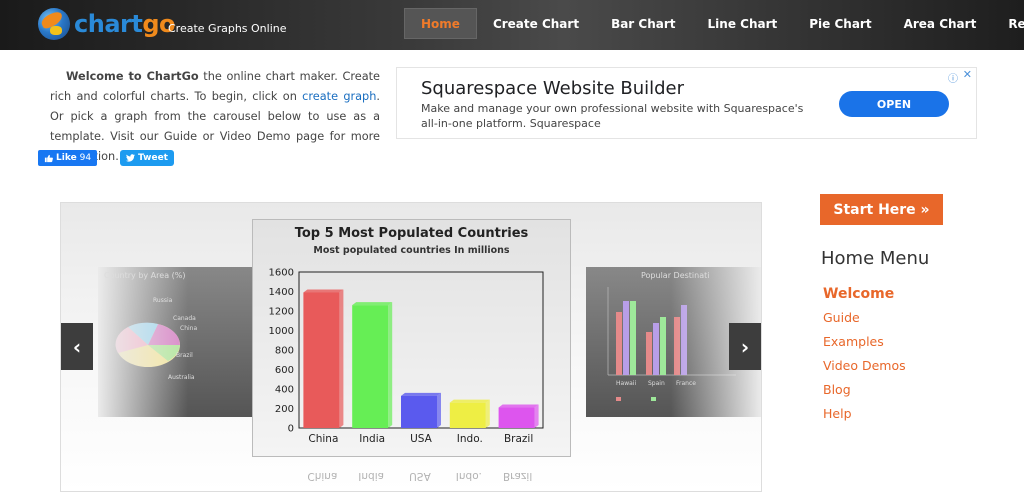 The image size is (1024, 492). What do you see at coordinates (372, 439) in the screenshot?
I see `x-tick-label: India` at bounding box center [372, 439].